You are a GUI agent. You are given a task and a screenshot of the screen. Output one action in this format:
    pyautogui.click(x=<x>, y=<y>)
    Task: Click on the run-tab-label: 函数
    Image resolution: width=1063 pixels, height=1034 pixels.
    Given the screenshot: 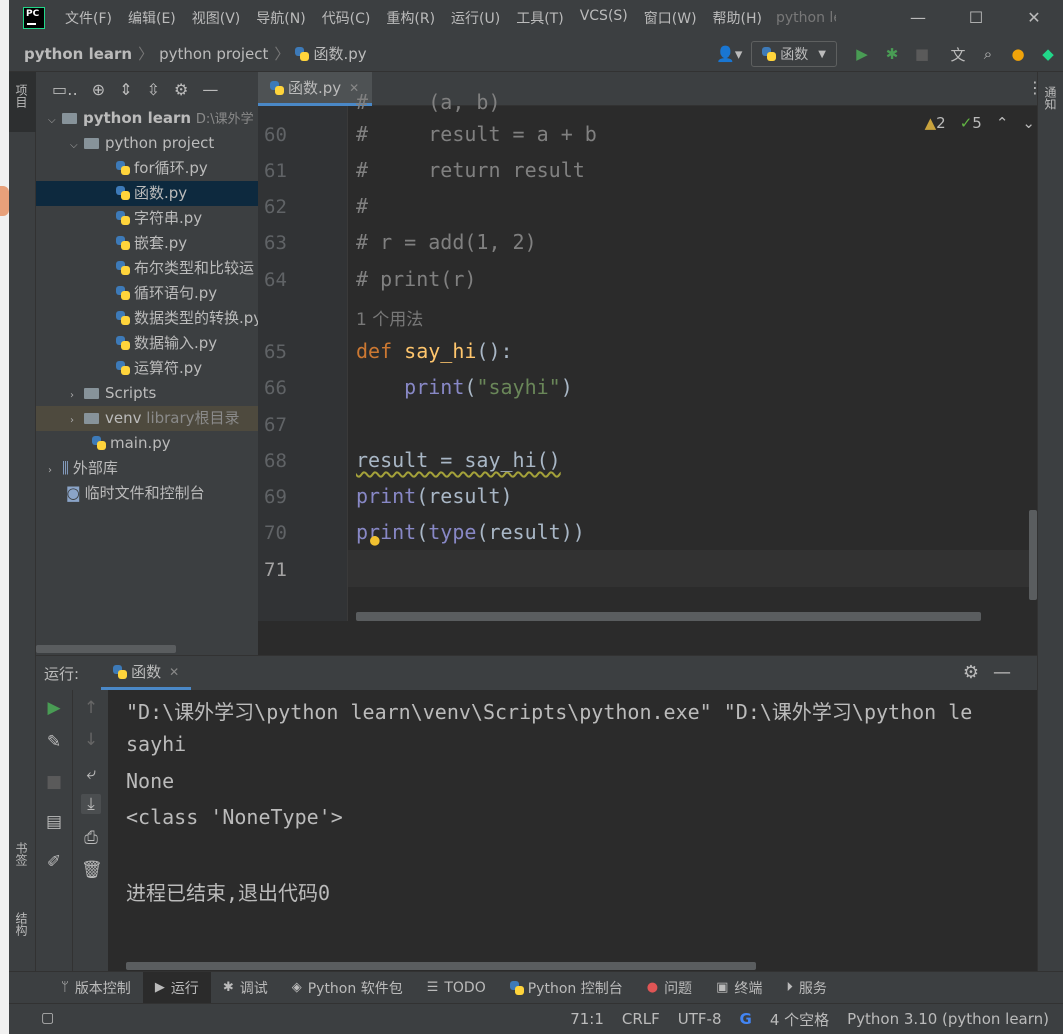 What is the action you would take?
    pyautogui.click(x=146, y=672)
    